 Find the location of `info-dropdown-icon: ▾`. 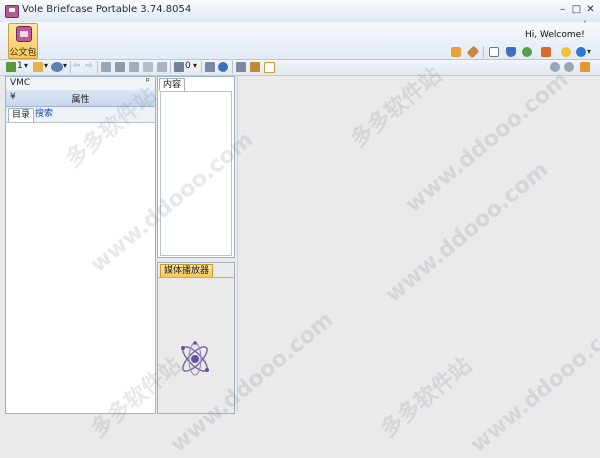

info-dropdown-icon: ▾ is located at coordinates (589, 51).